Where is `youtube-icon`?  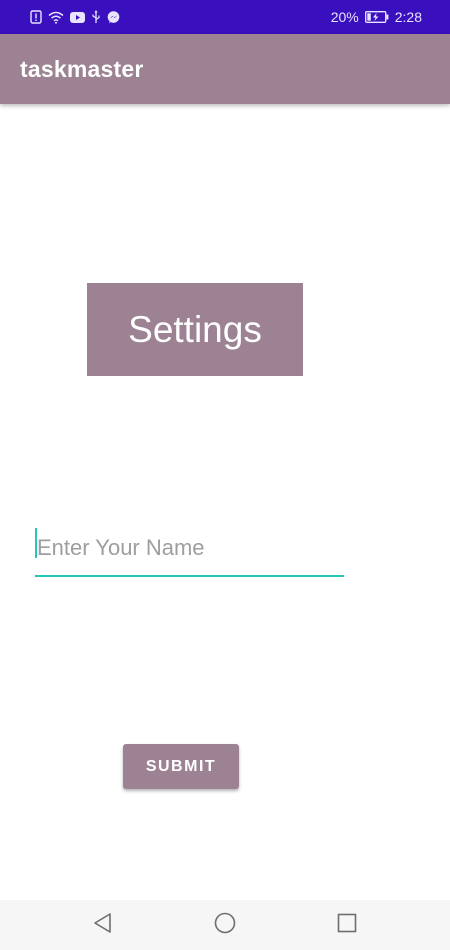 youtube-icon is located at coordinates (77, 17).